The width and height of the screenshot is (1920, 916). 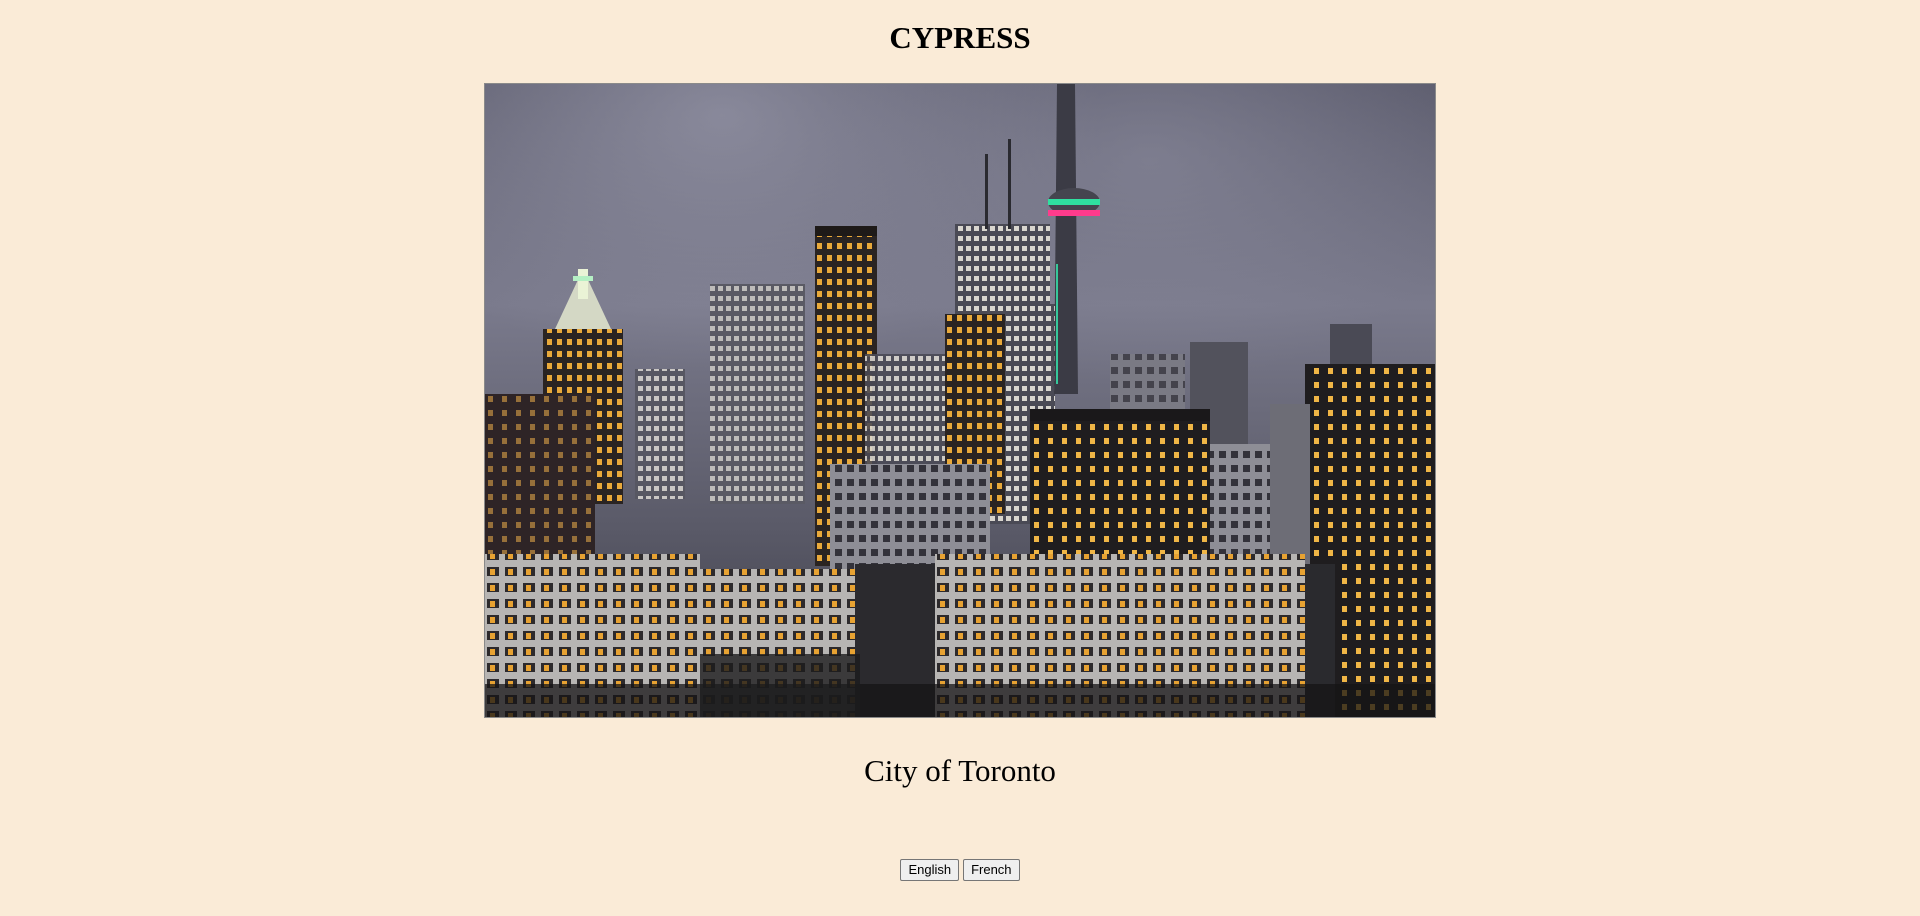 What do you see at coordinates (960, 770) in the screenshot?
I see `image-caption: City of Toronto` at bounding box center [960, 770].